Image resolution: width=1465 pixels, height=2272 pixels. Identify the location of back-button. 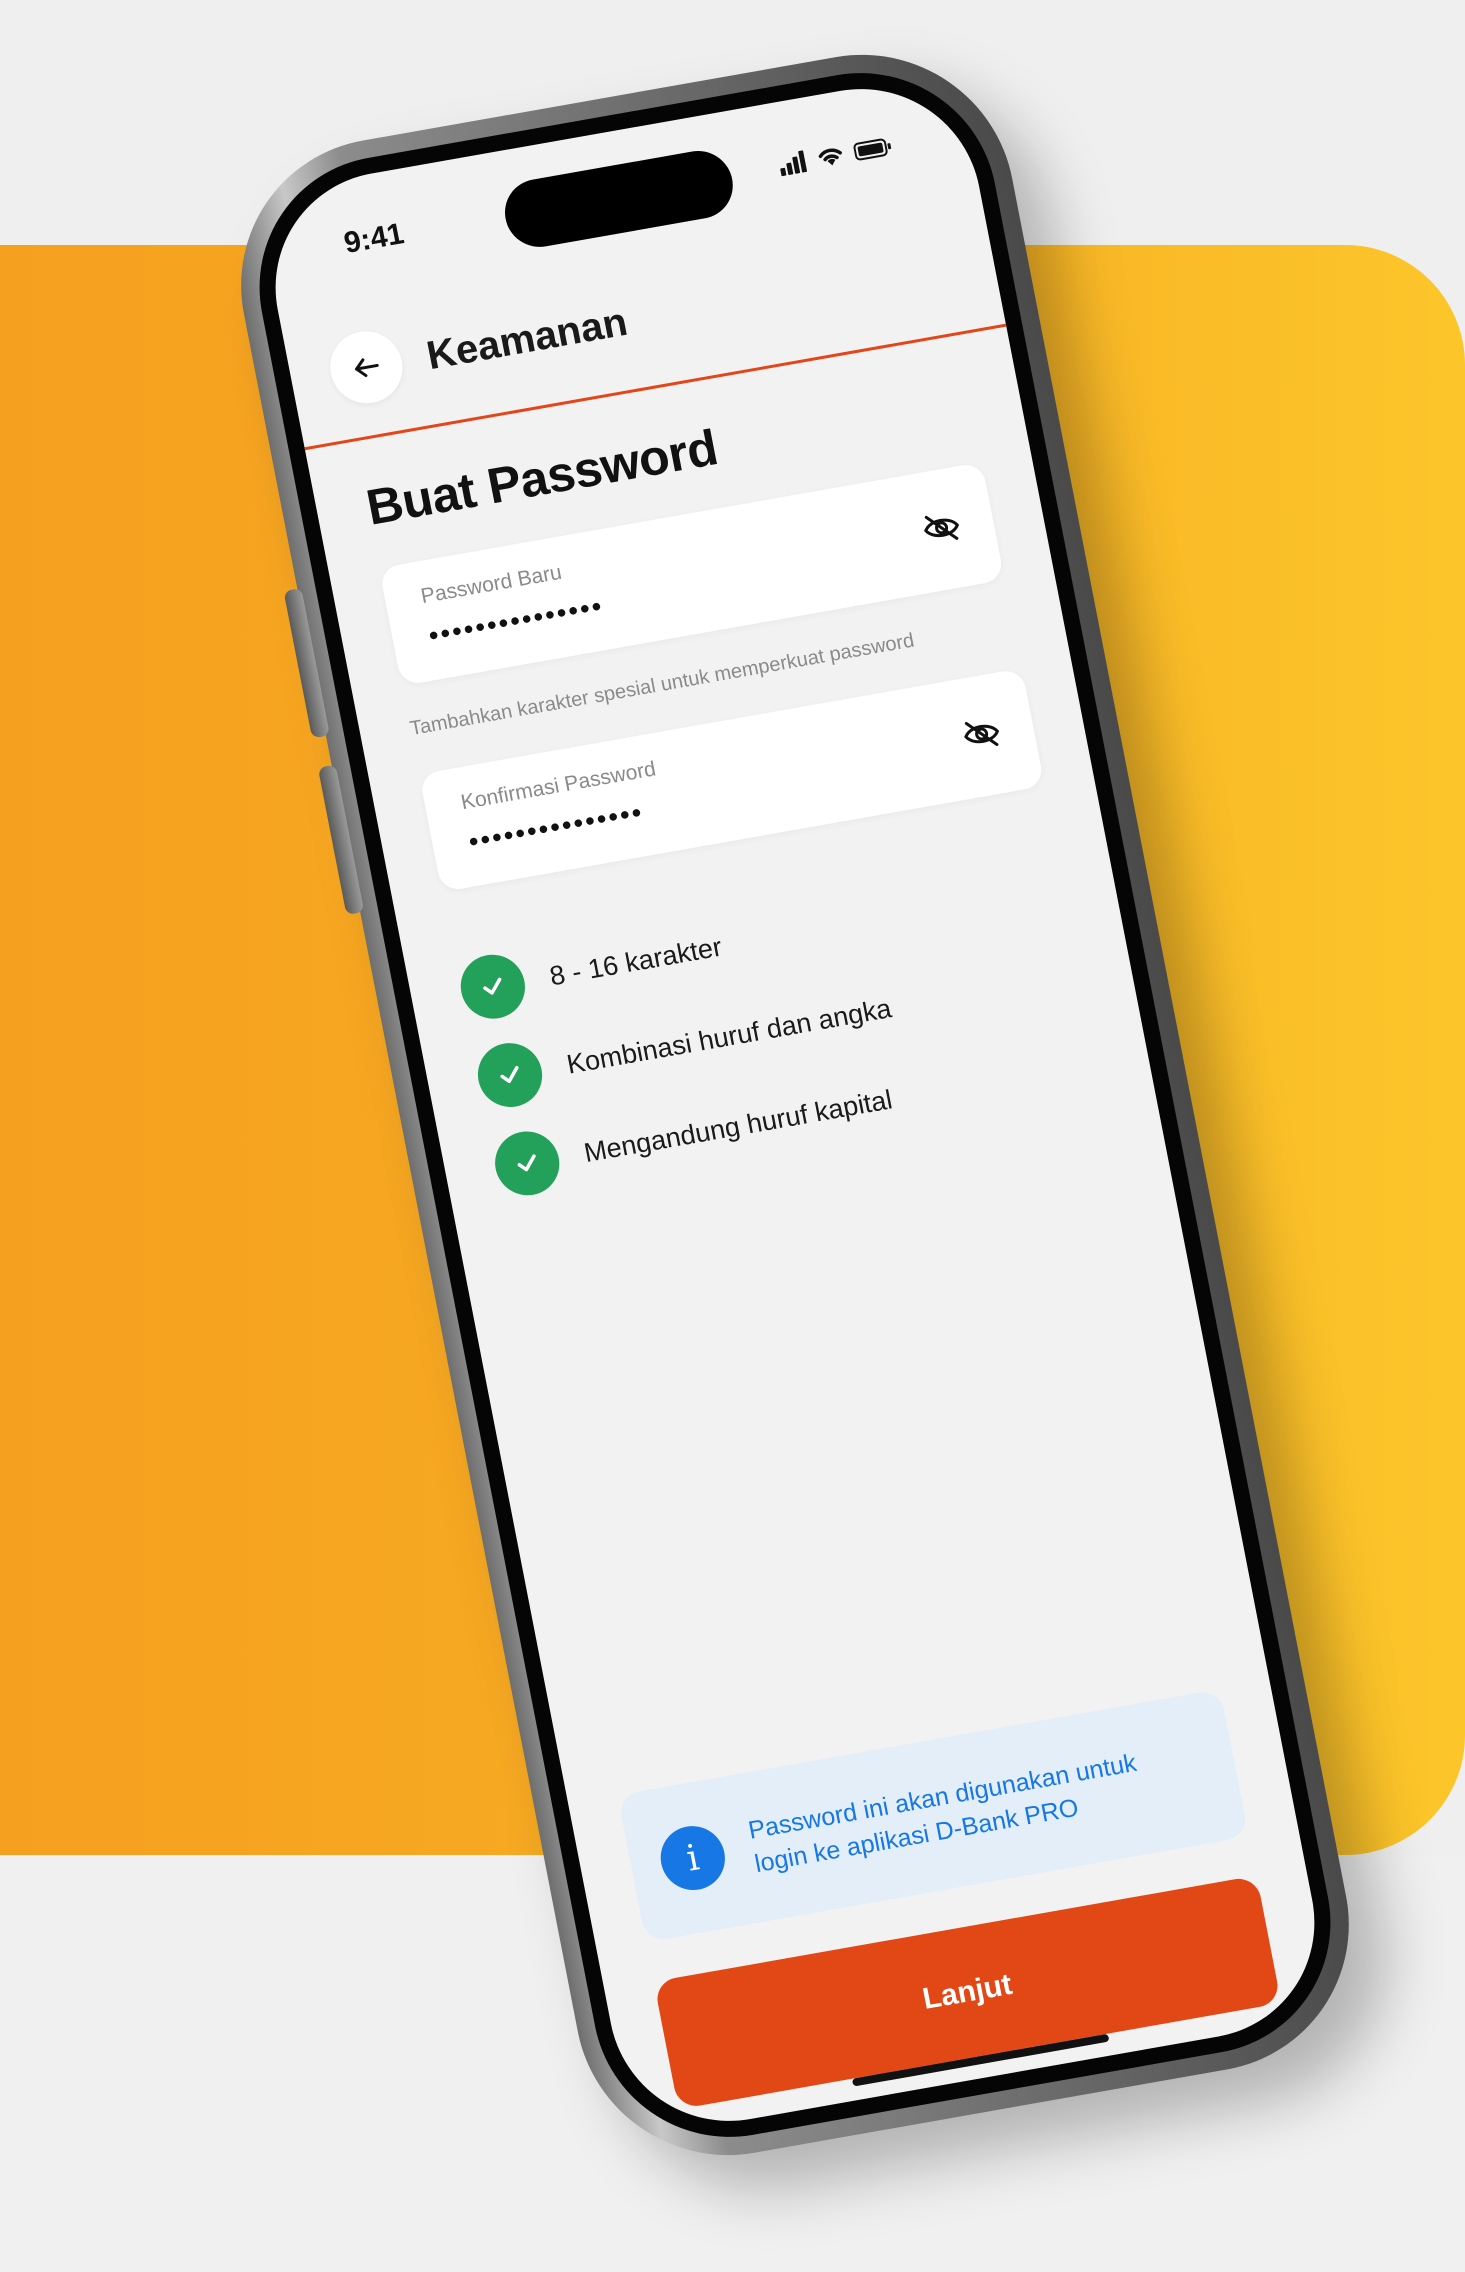
(366, 367).